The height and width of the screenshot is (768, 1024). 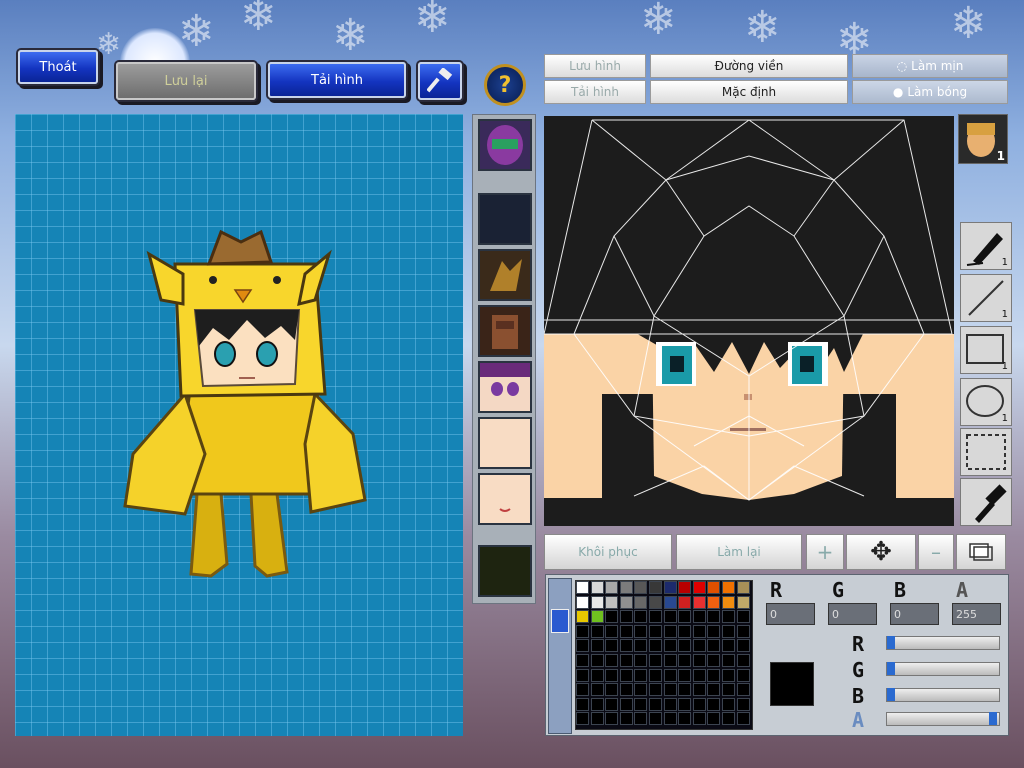 What do you see at coordinates (852, 614) in the screenshot?
I see `g-value: 0` at bounding box center [852, 614].